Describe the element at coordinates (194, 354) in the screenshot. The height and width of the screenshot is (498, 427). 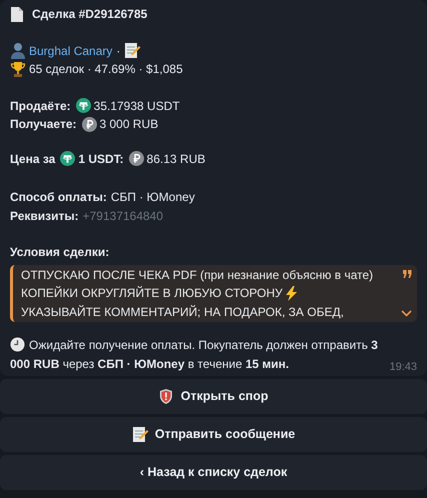
I see `status-message: Ожидайте получение оплаты. Покупатель должен отправить 3 000 RUB через СБП · ЮMoney в течение 15 мин.` at that location.